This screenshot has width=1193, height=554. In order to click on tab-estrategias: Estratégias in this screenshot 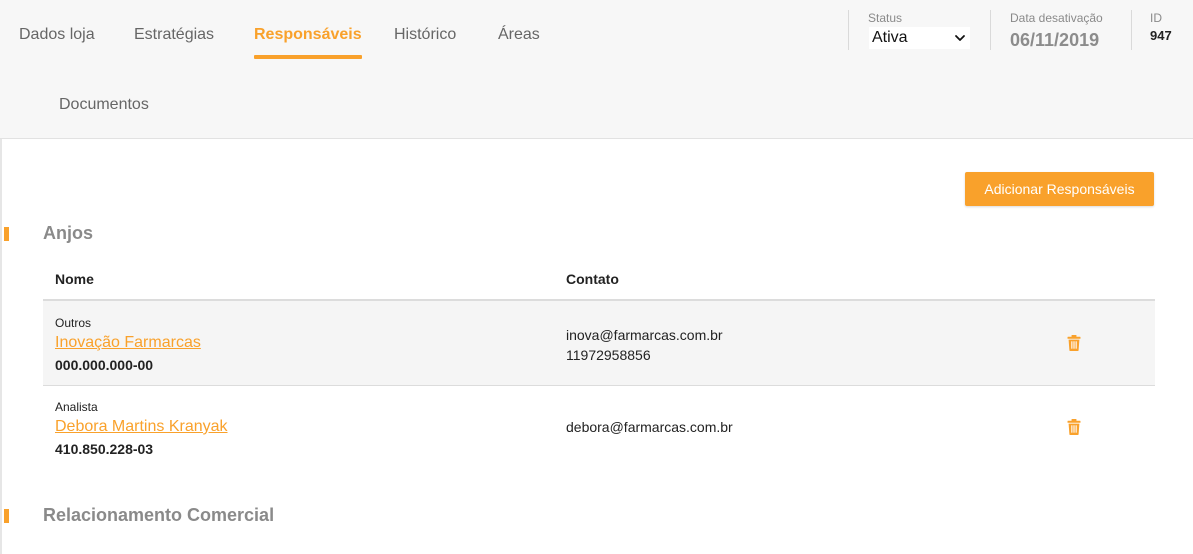, I will do `click(174, 35)`.